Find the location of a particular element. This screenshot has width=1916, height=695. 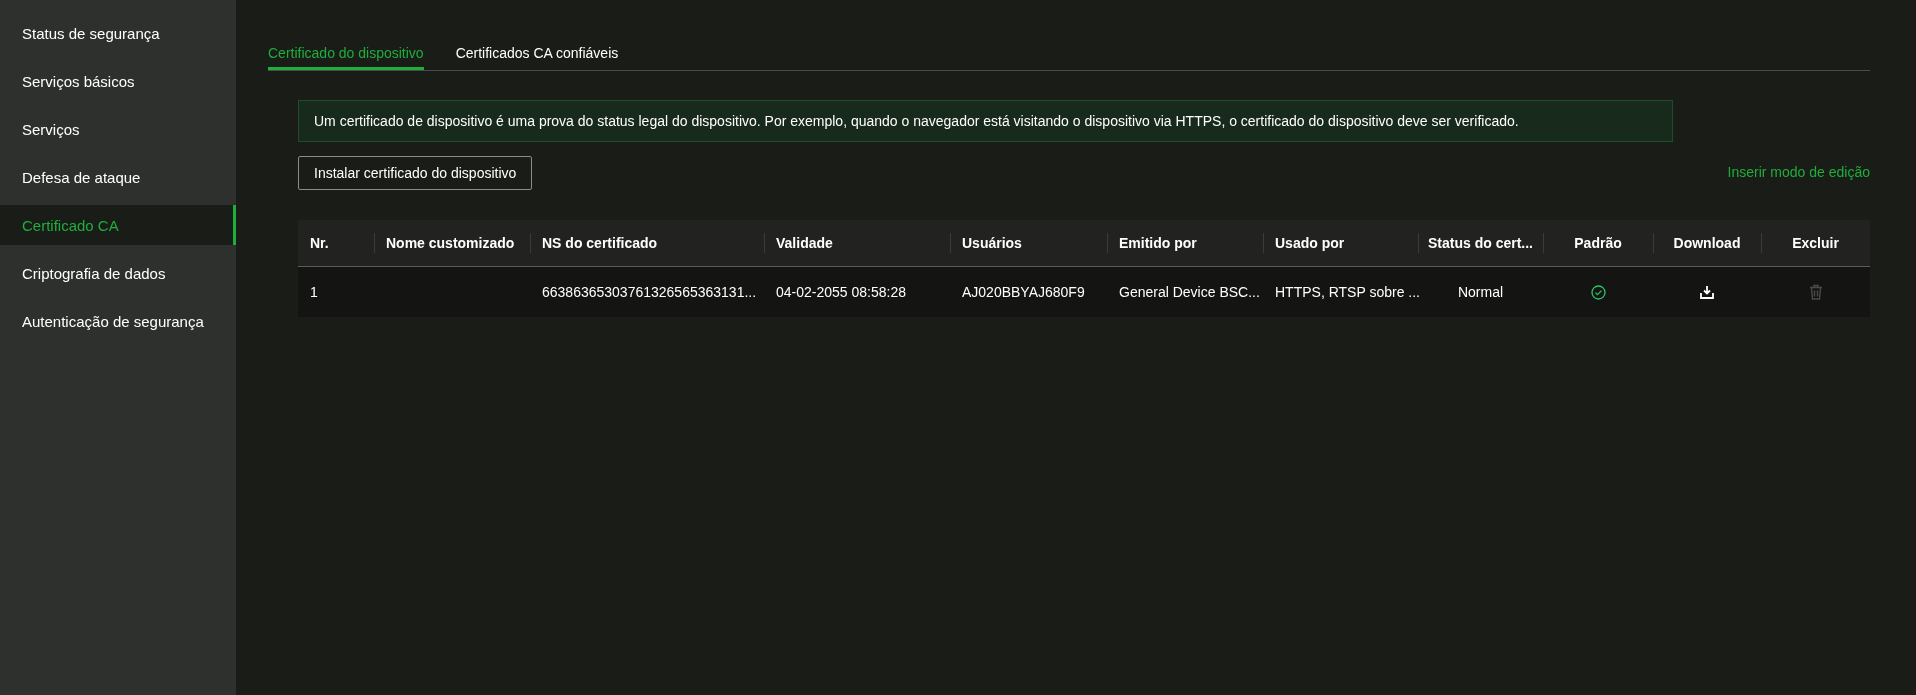

column-header: Nome customizado is located at coordinates (450, 243).